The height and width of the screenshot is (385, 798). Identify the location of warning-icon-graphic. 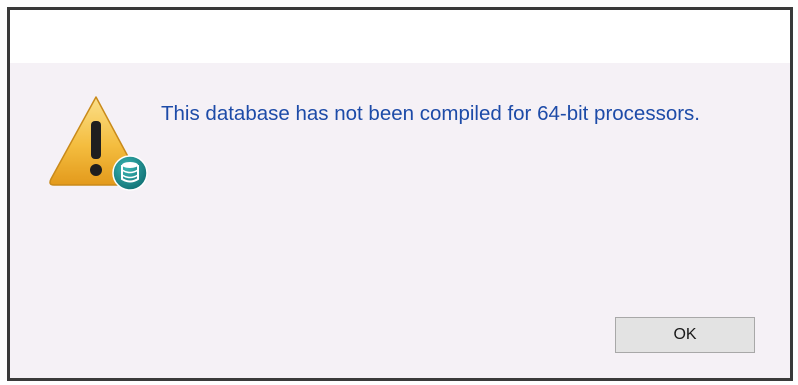
(98, 143).